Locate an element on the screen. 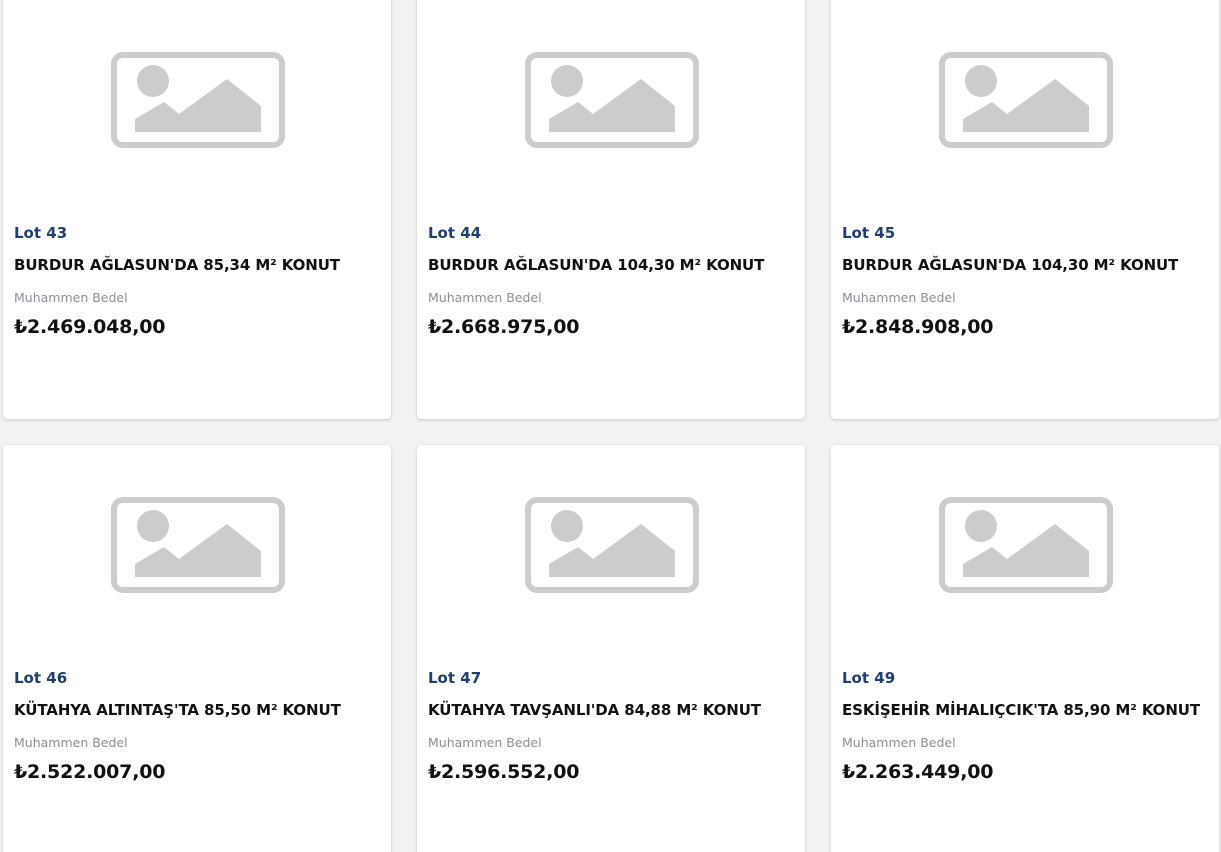 Image resolution: width=1221 pixels, height=852 pixels. price-value: ₺2.848.908,00 is located at coordinates (918, 327).